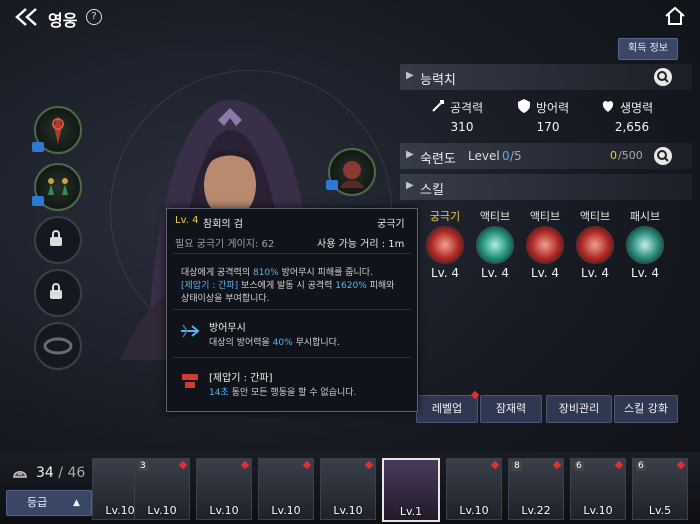 The height and width of the screenshot is (524, 700). Describe the element at coordinates (645, 245) in the screenshot. I see `skill-icon-passive` at that location.